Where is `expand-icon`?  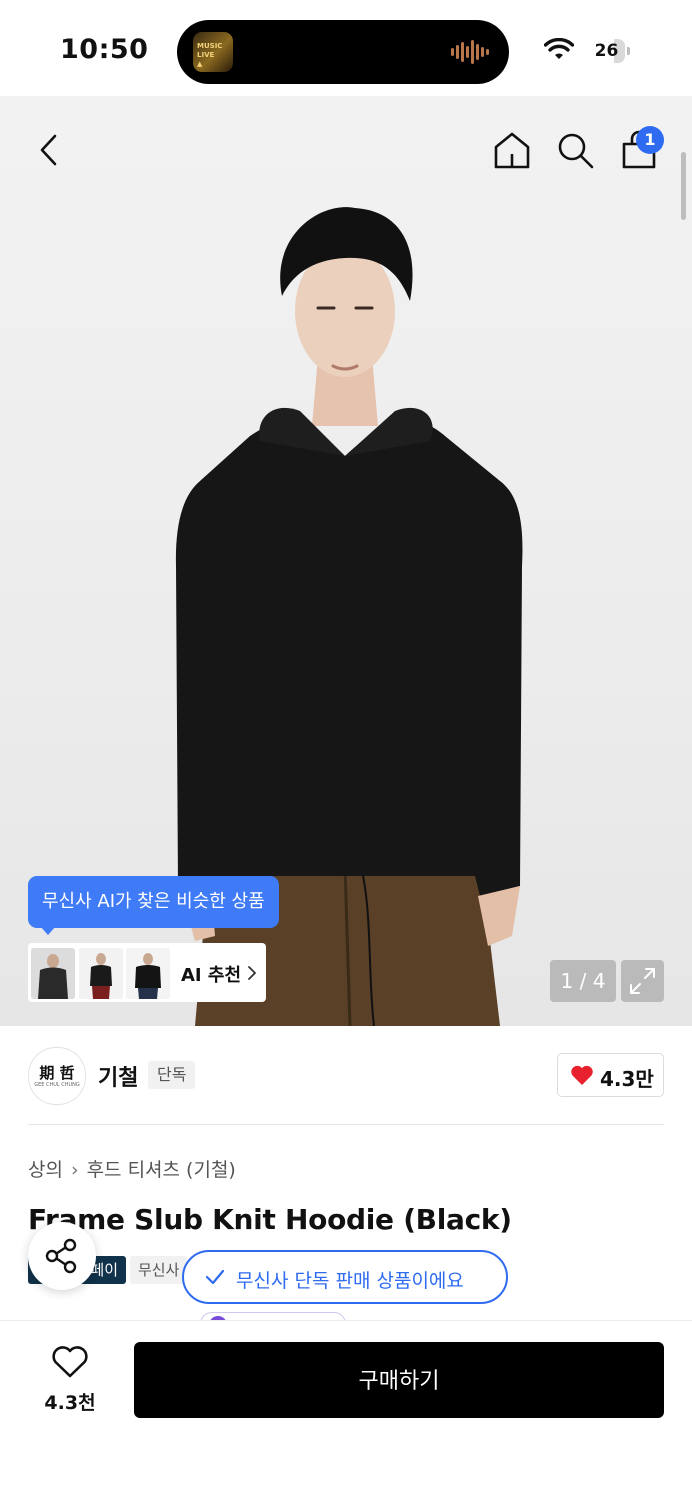 expand-icon is located at coordinates (642, 981).